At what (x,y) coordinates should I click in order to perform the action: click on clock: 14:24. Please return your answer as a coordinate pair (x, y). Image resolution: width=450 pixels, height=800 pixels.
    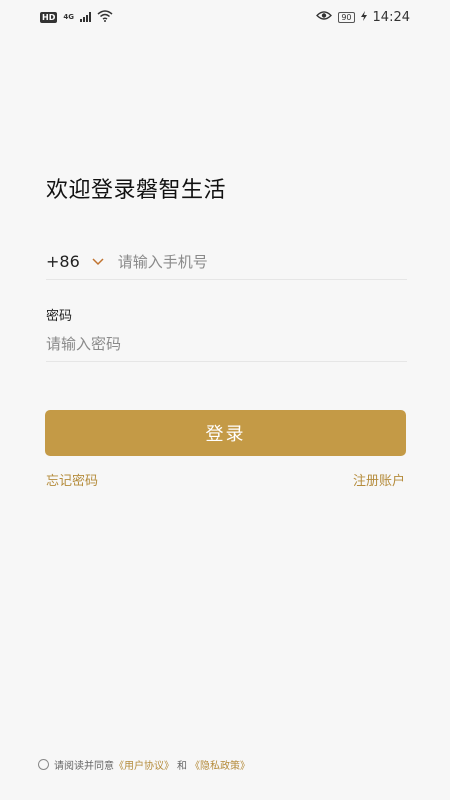
    Looking at the image, I should click on (391, 17).